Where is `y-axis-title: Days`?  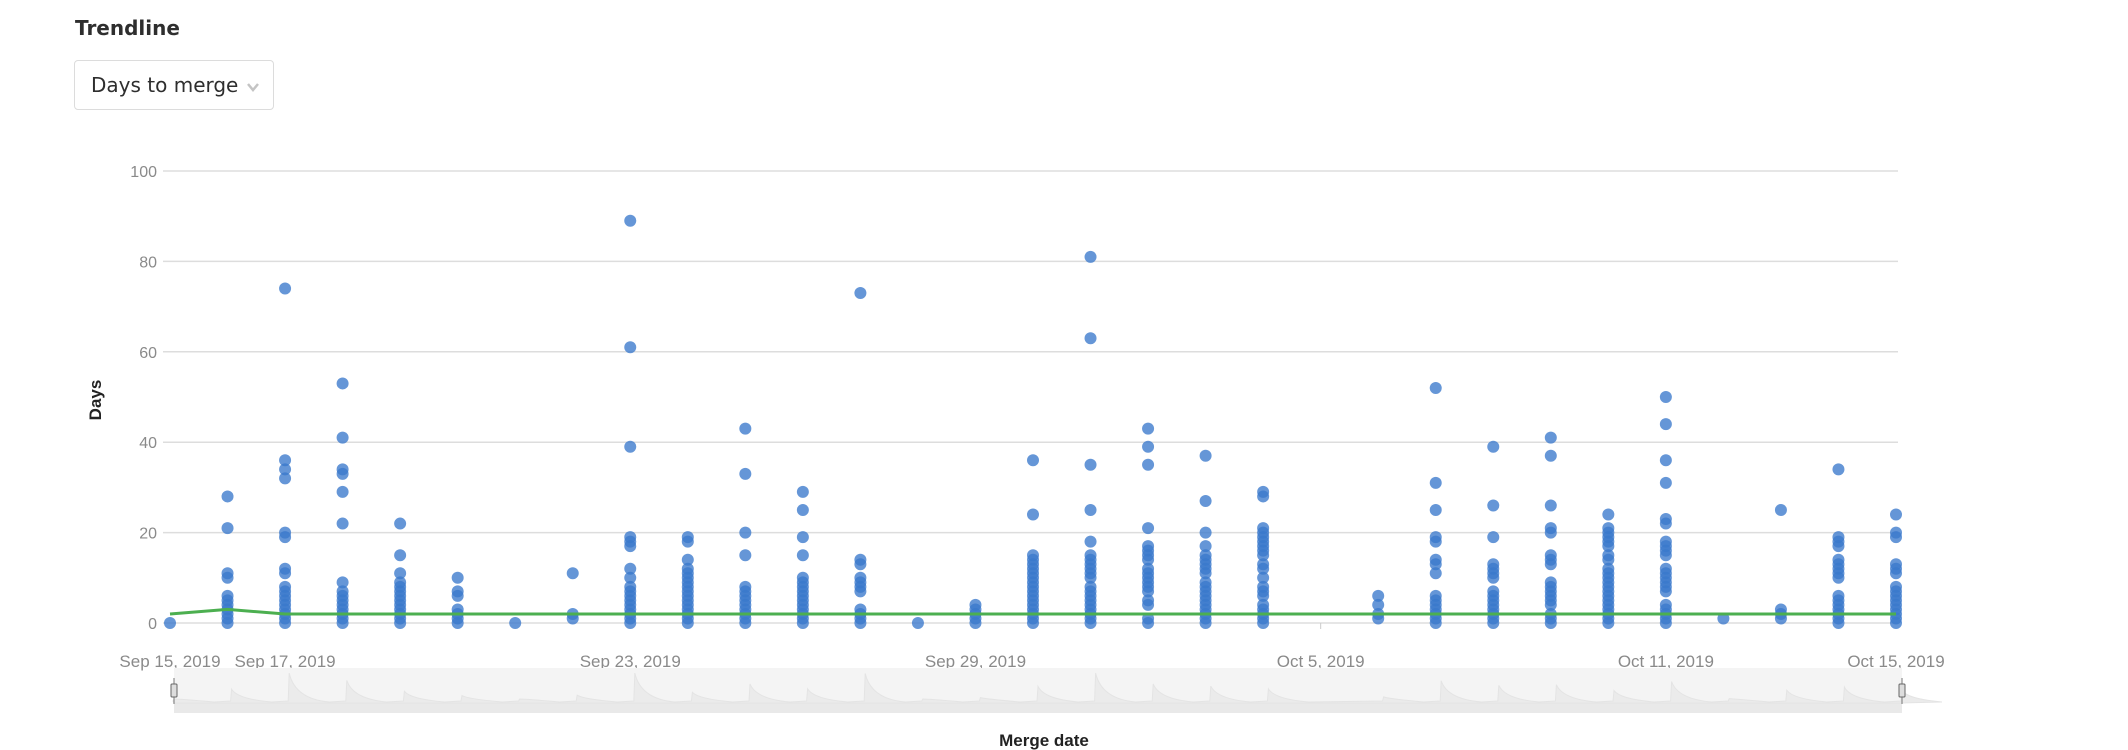 y-axis-title: Days is located at coordinates (95, 400).